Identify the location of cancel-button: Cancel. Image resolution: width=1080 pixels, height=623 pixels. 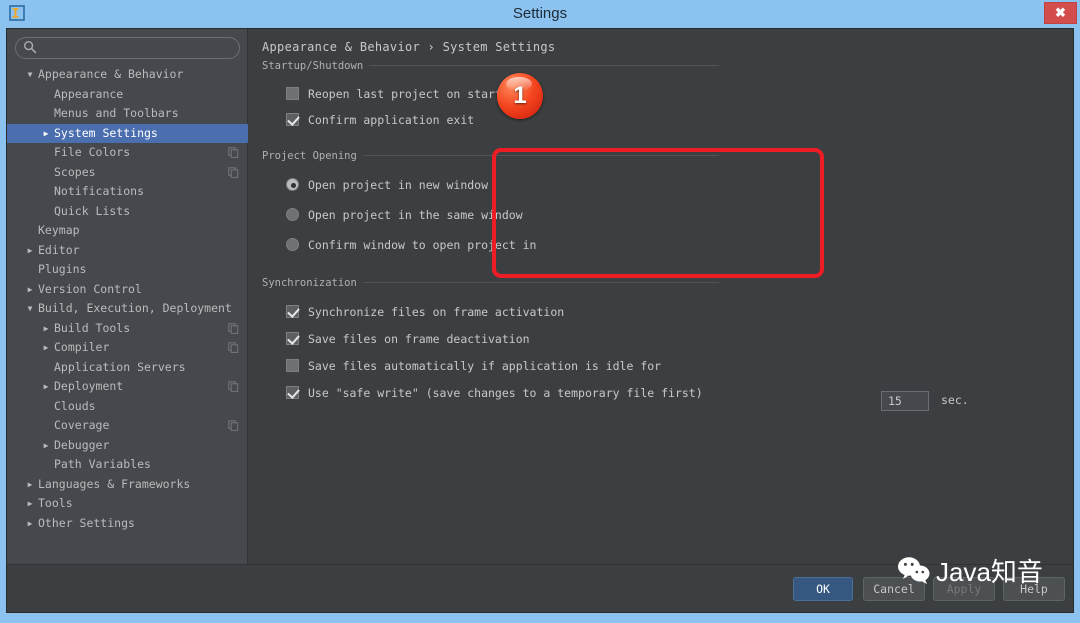
(894, 589).